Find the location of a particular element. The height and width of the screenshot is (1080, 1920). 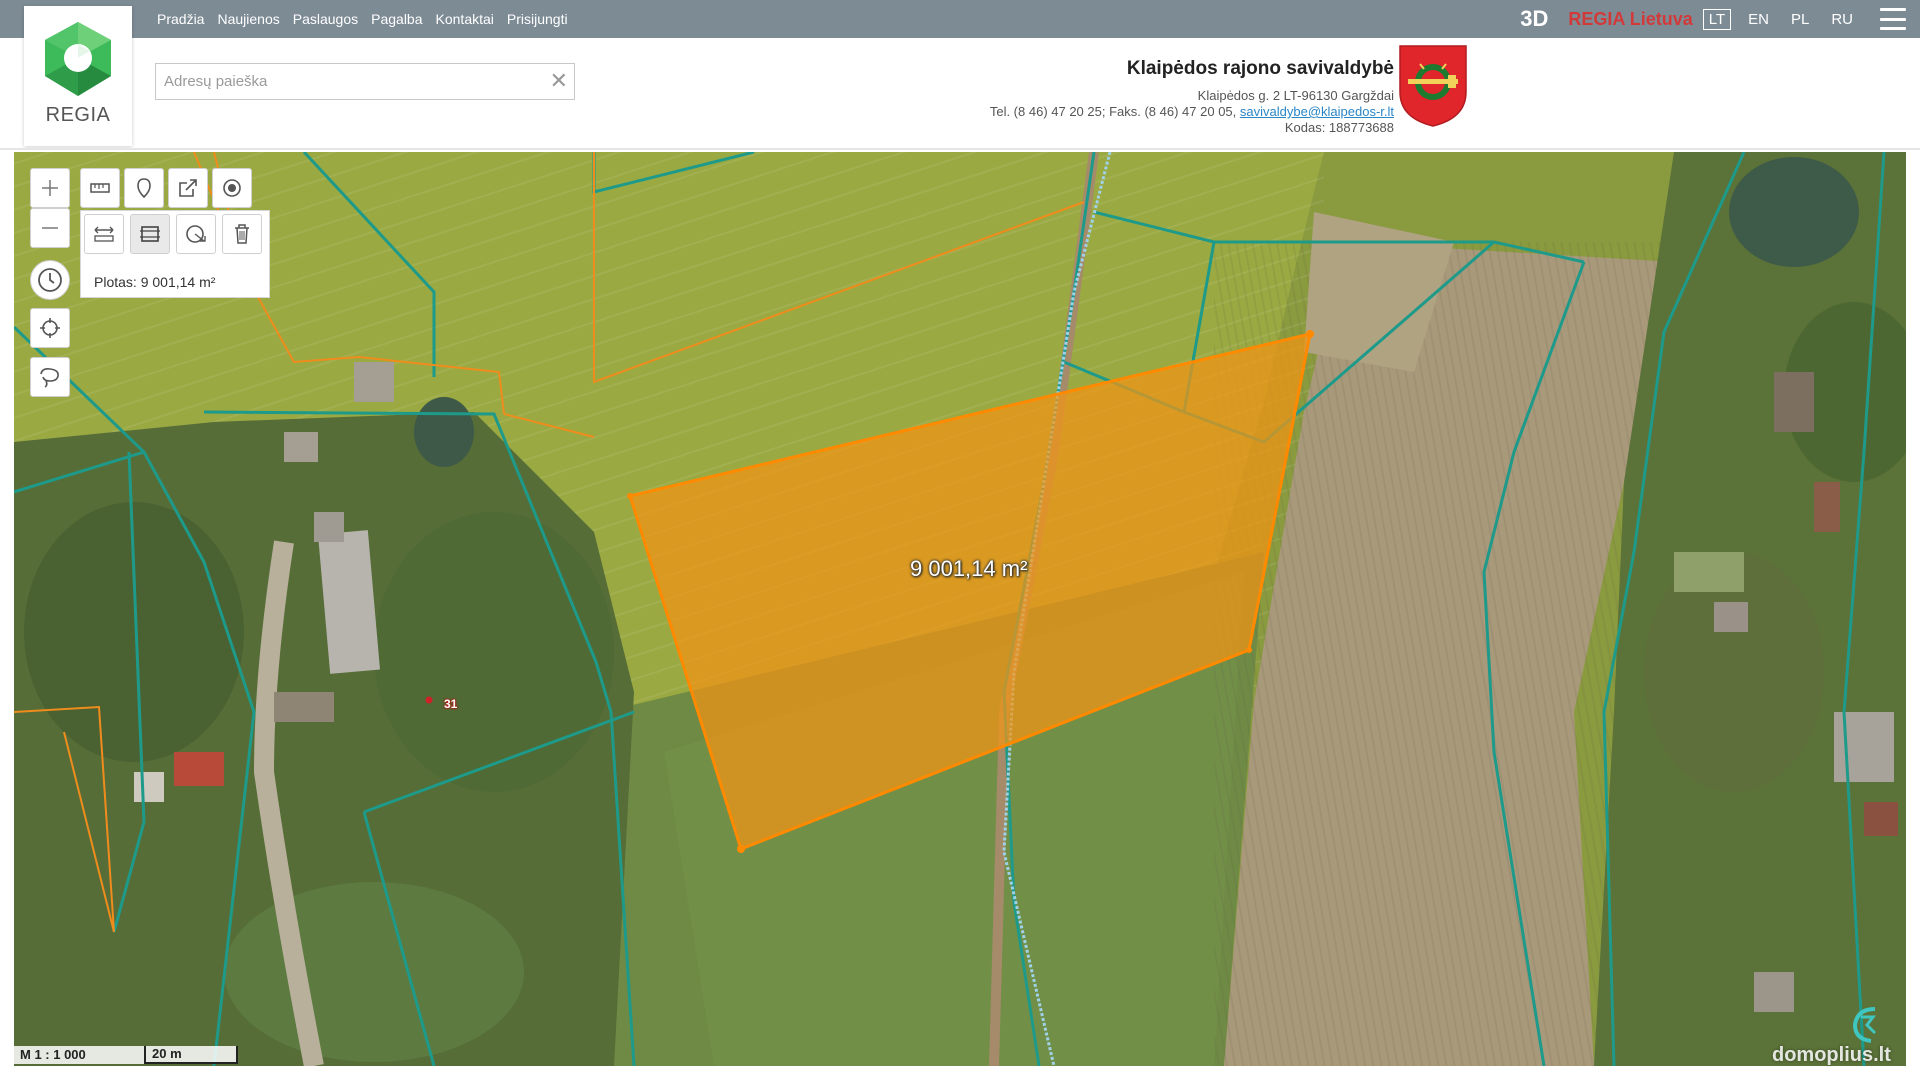

history-button is located at coordinates (50, 280).